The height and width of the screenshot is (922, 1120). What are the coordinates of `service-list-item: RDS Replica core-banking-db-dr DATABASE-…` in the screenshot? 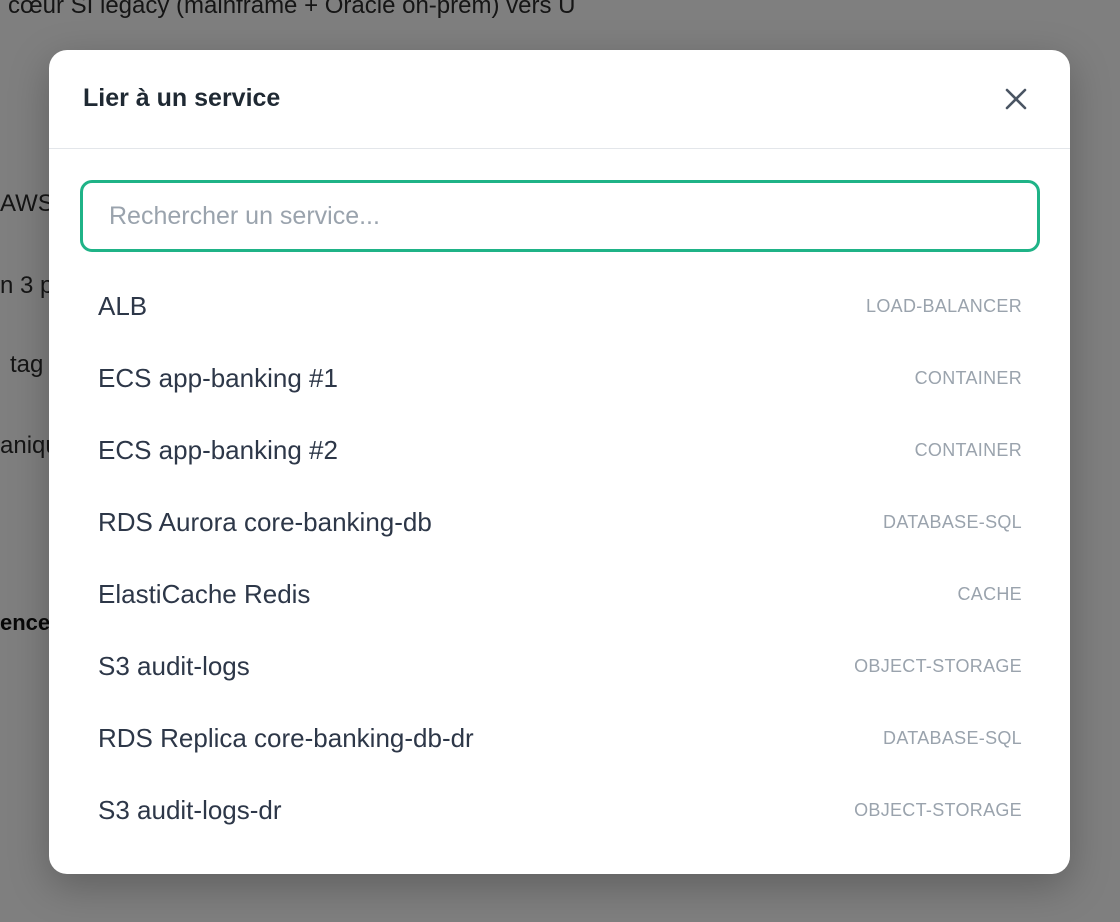 It's located at (560, 738).